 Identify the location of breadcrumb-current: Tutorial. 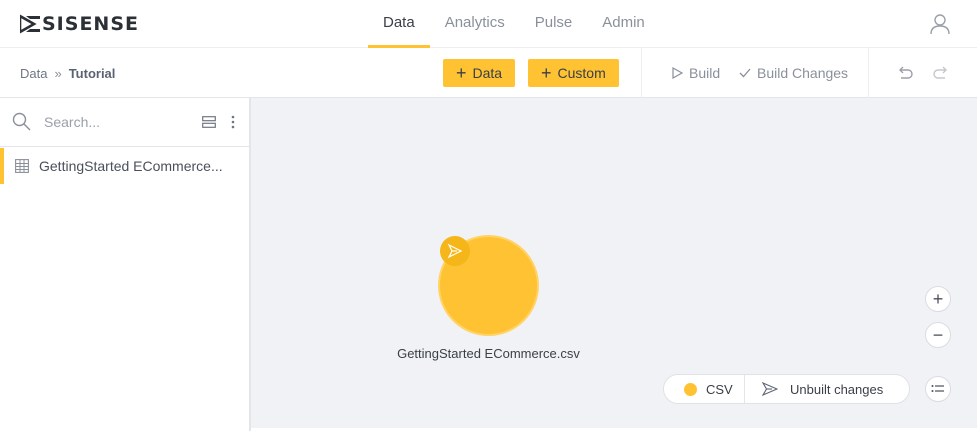
(92, 73).